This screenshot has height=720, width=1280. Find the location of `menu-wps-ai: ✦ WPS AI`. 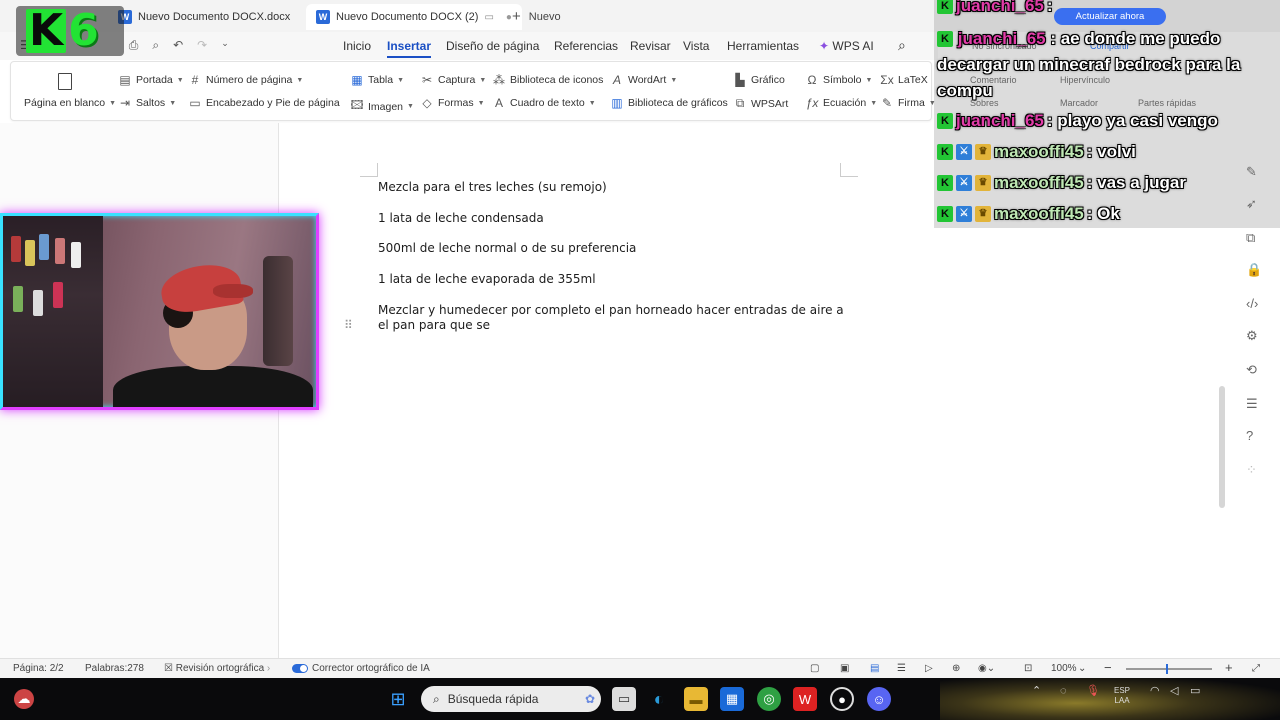

menu-wps-ai: ✦ WPS AI is located at coordinates (846, 46).